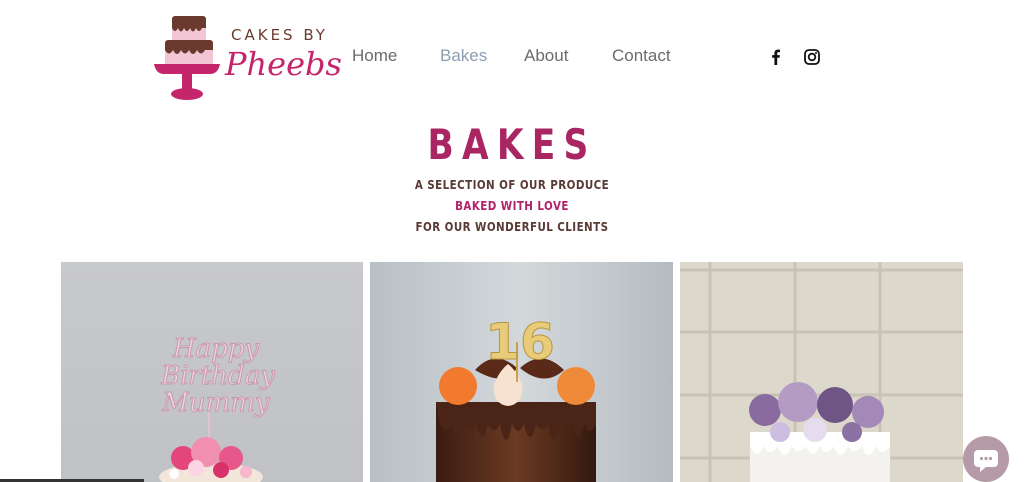 This screenshot has height=482, width=1024. What do you see at coordinates (374, 56) in the screenshot?
I see `nav-home: Home` at bounding box center [374, 56].